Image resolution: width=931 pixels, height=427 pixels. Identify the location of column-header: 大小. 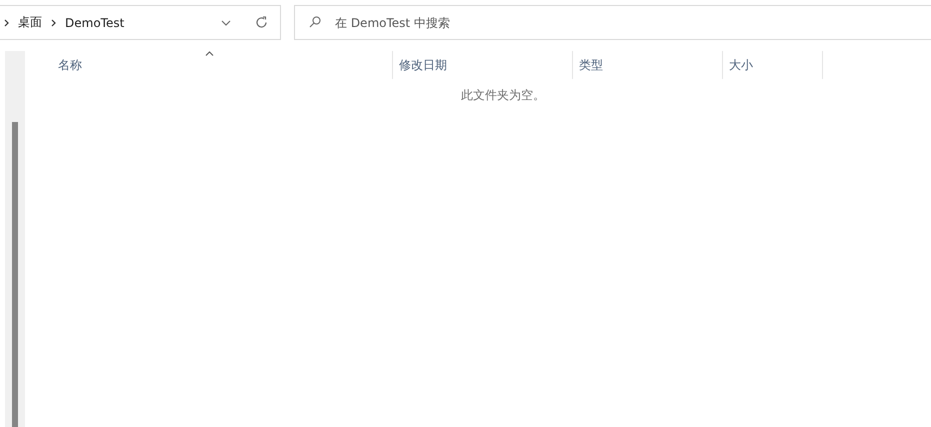
(741, 65).